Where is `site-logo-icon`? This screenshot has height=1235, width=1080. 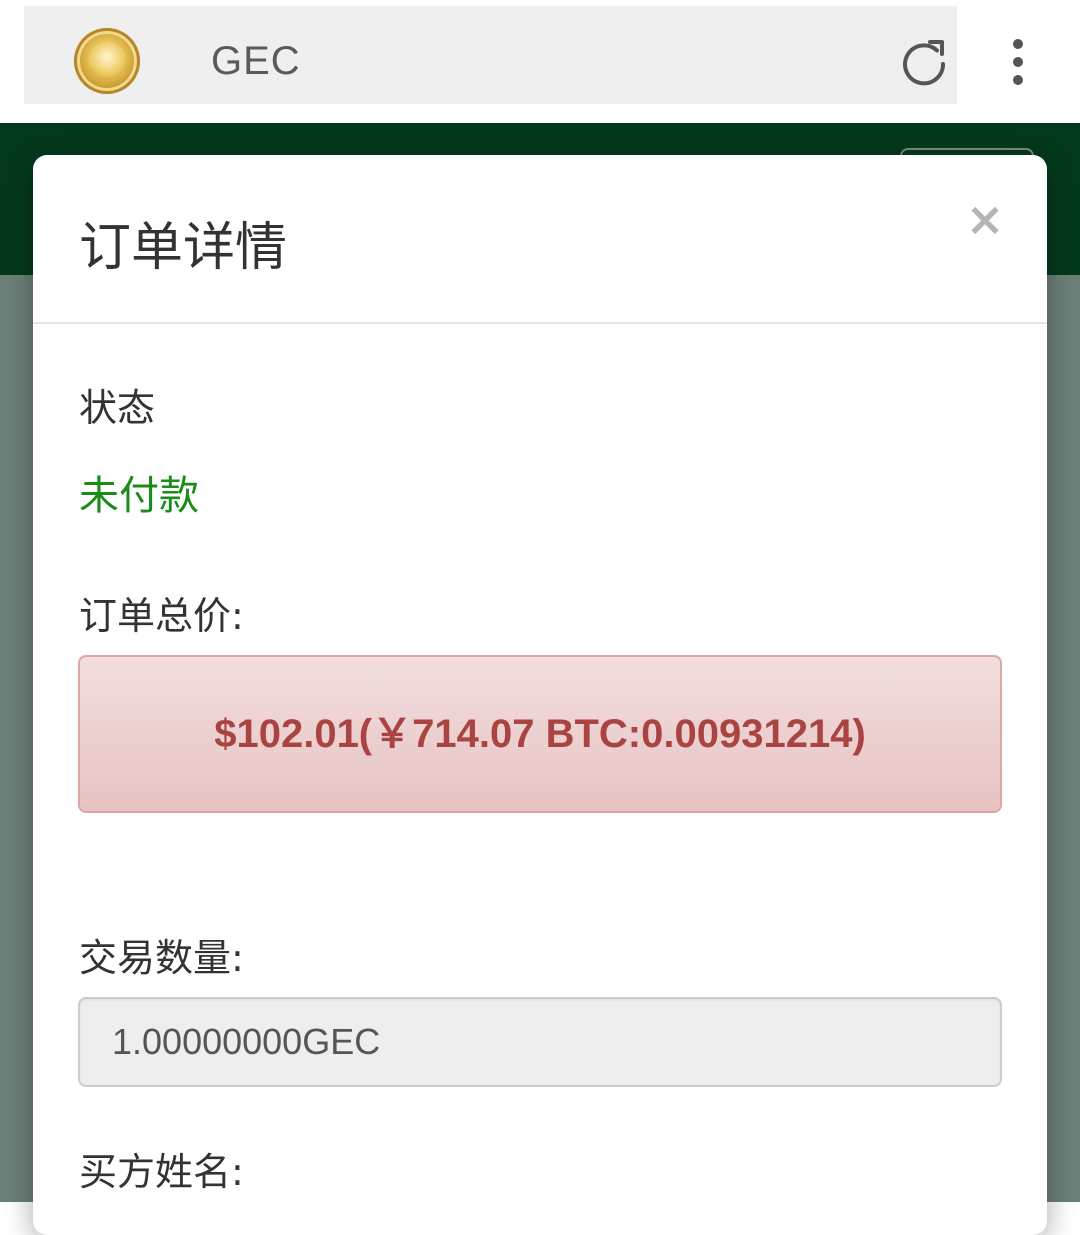 site-logo-icon is located at coordinates (107, 61).